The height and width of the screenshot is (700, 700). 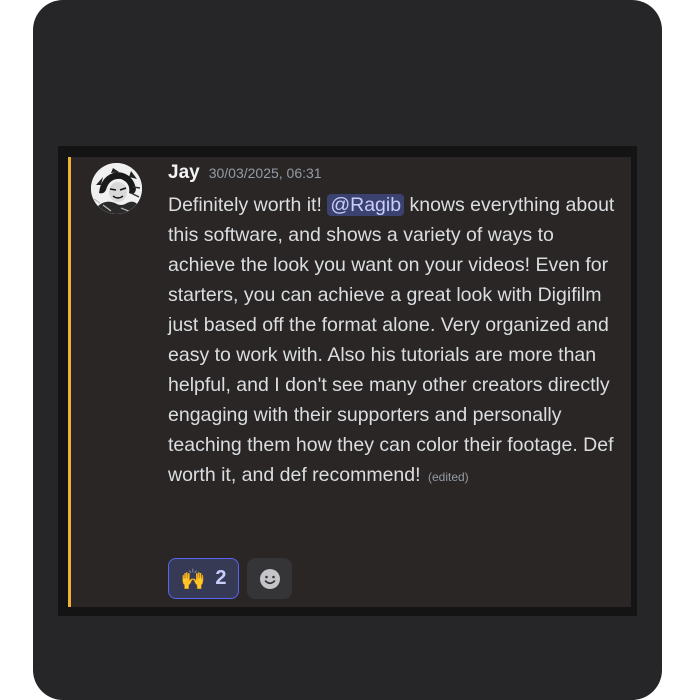 I want to click on author-name: Jay, so click(x=184, y=173).